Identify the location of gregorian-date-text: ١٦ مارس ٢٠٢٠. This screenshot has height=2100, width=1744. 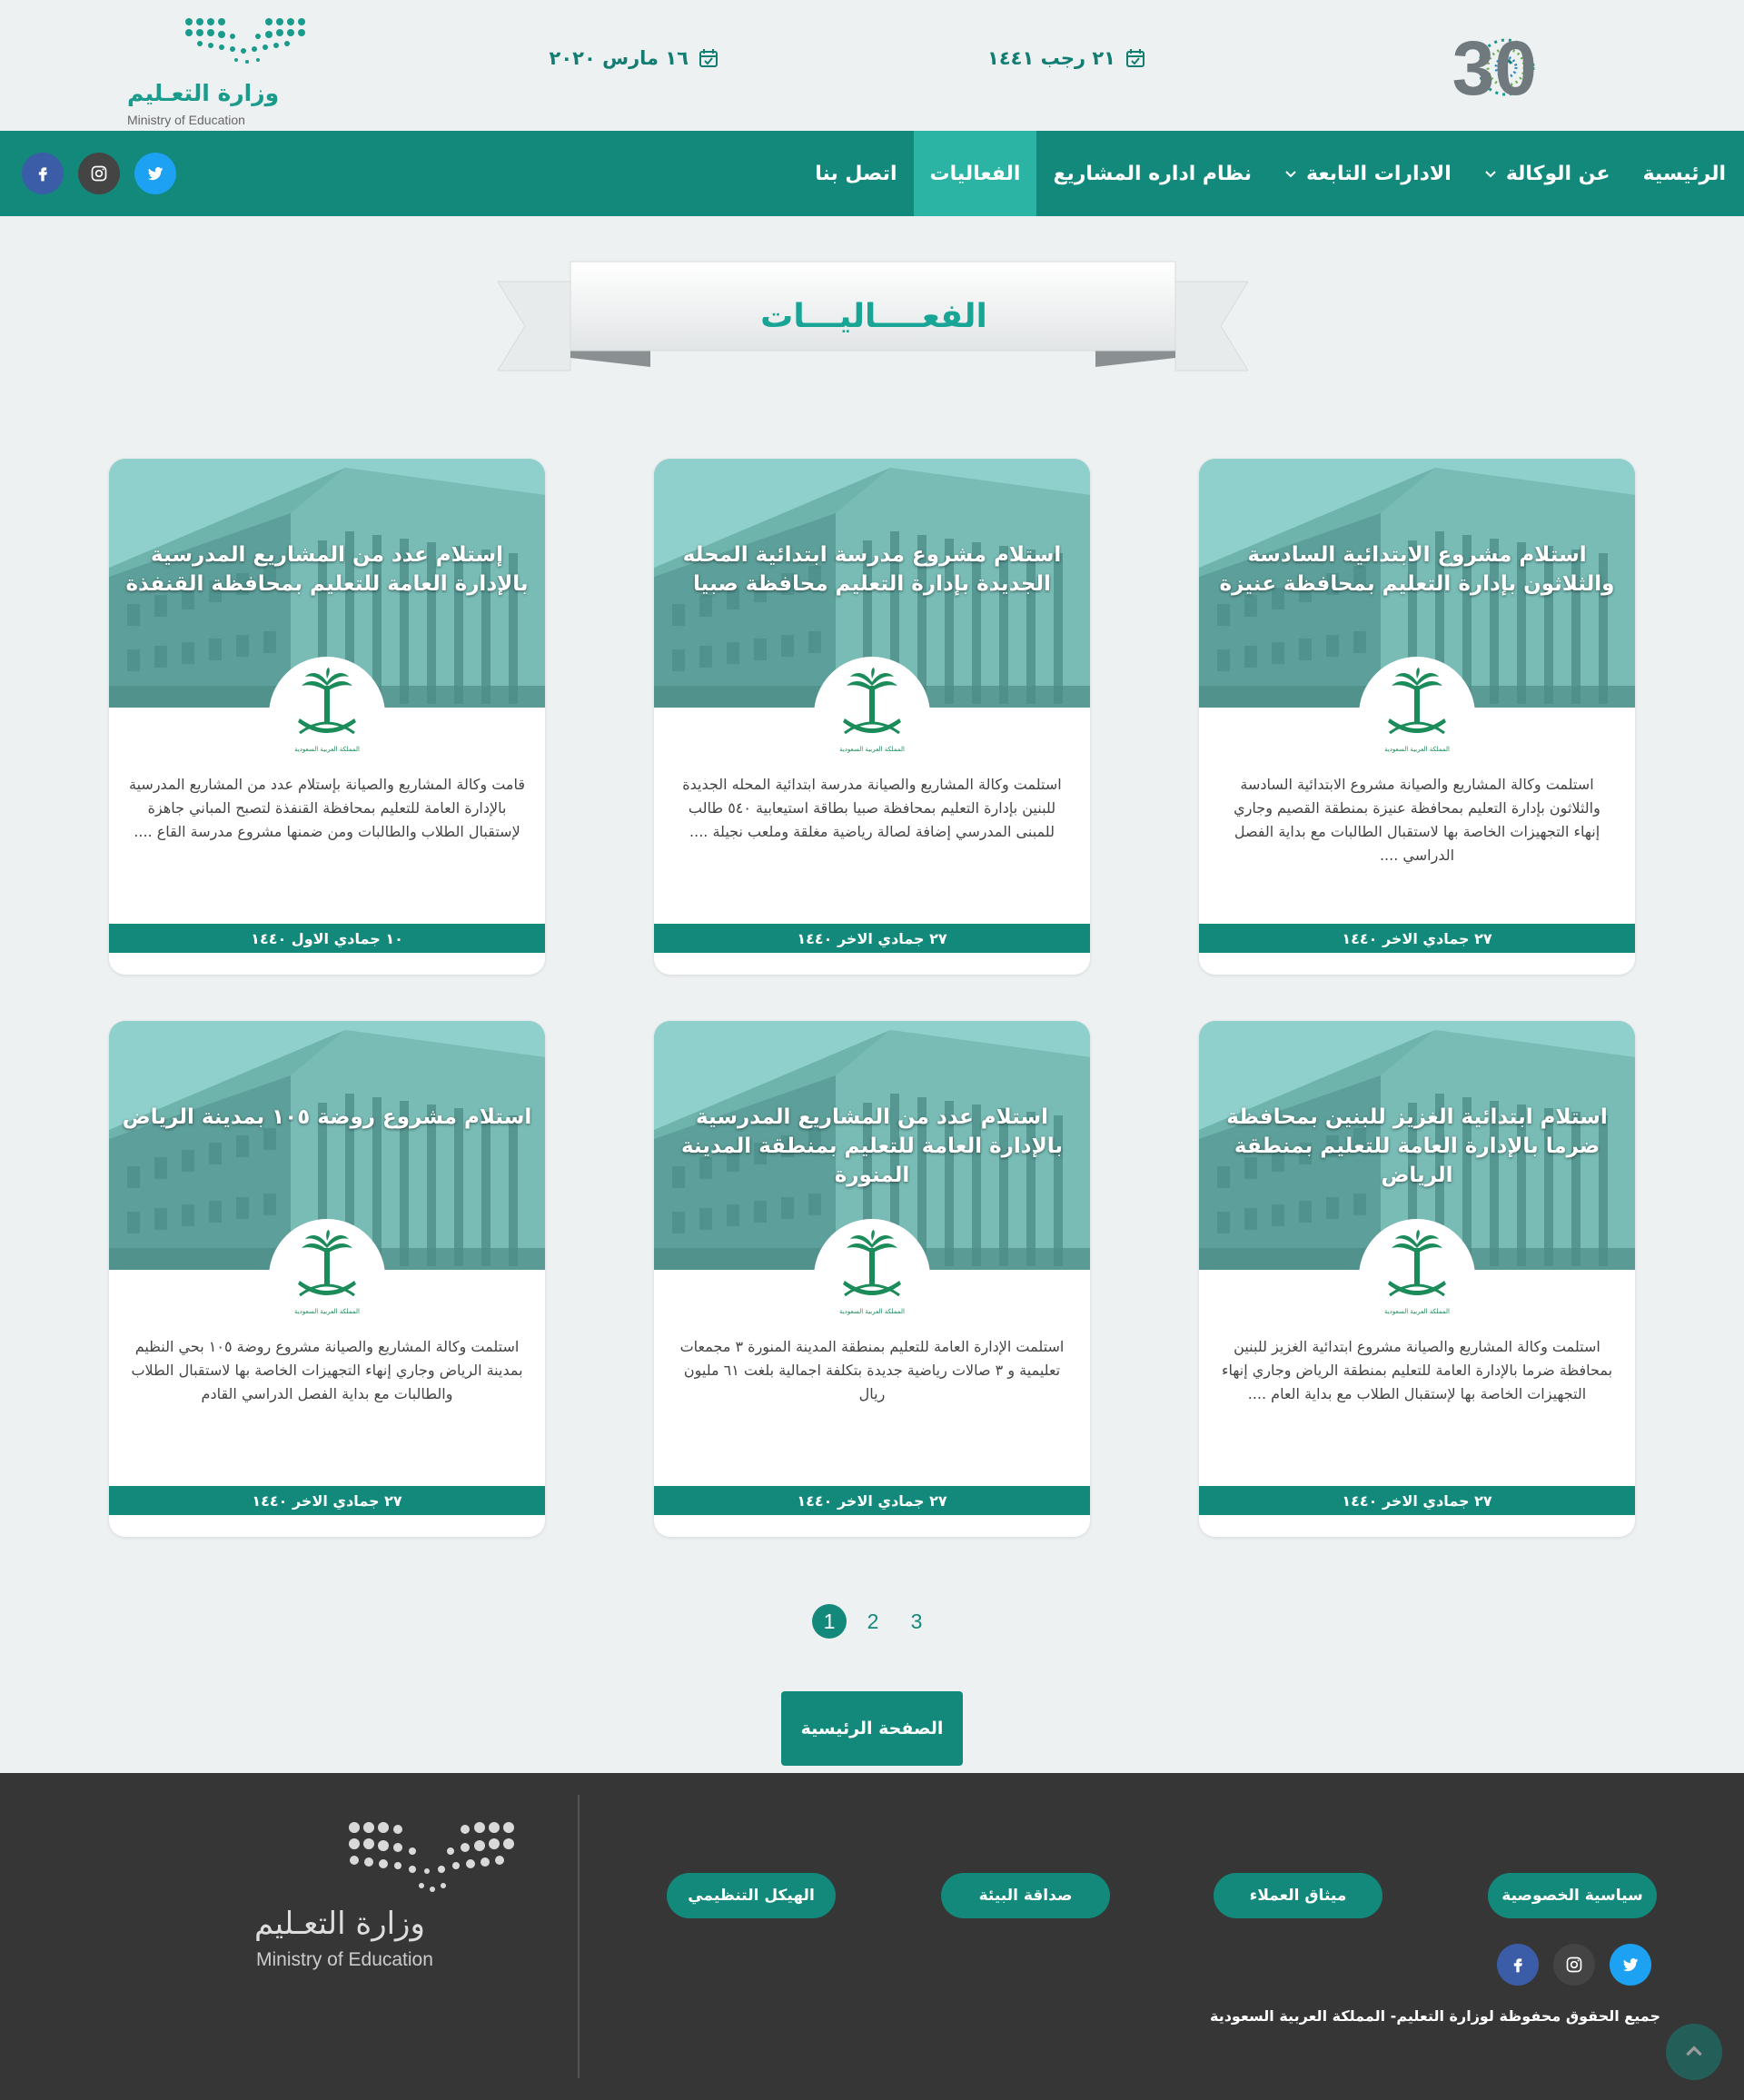
(619, 58).